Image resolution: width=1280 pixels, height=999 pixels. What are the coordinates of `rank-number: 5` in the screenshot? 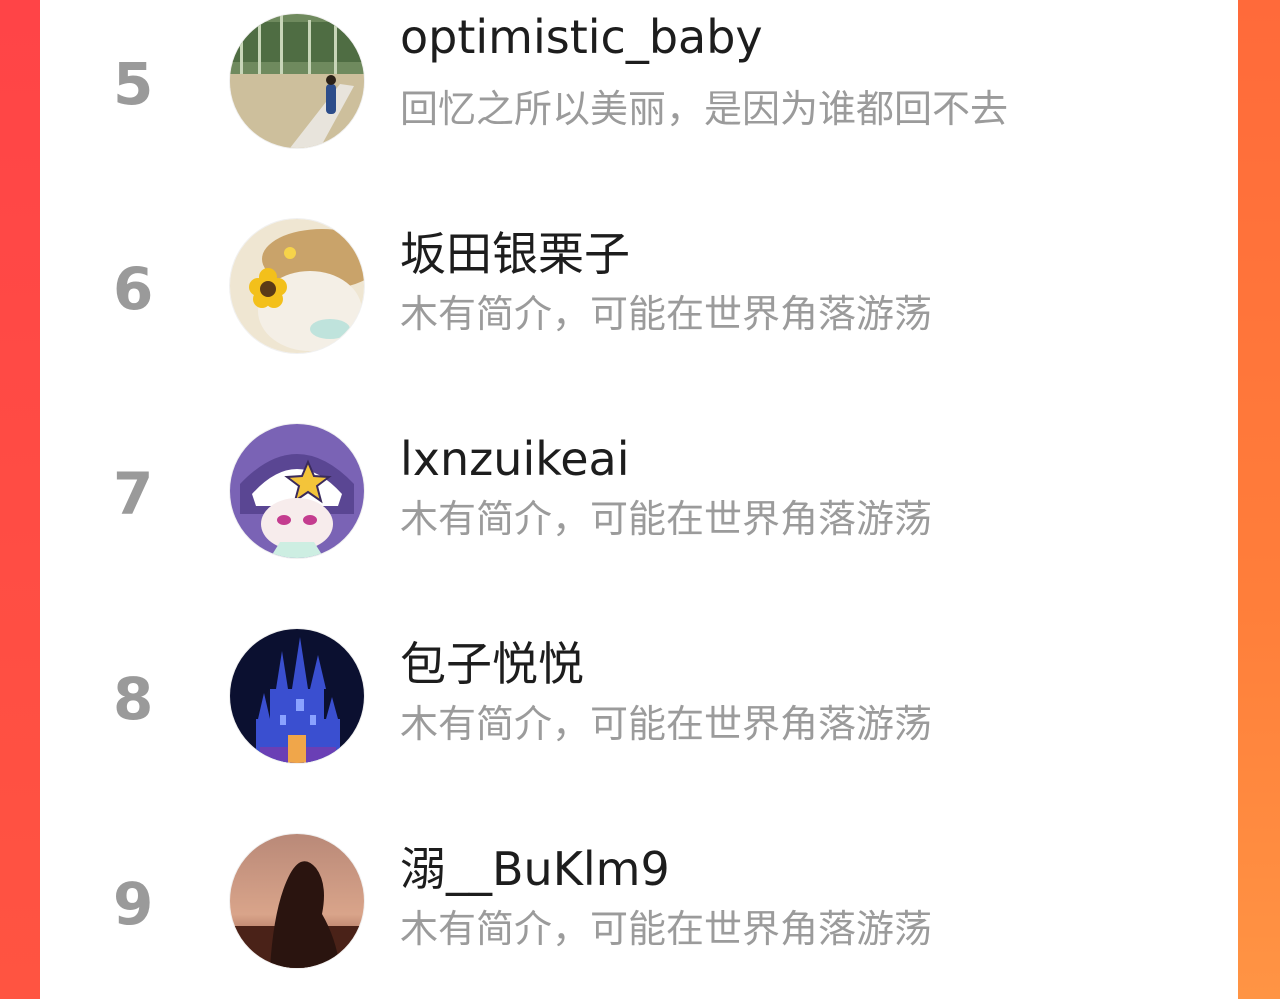 It's located at (133, 84).